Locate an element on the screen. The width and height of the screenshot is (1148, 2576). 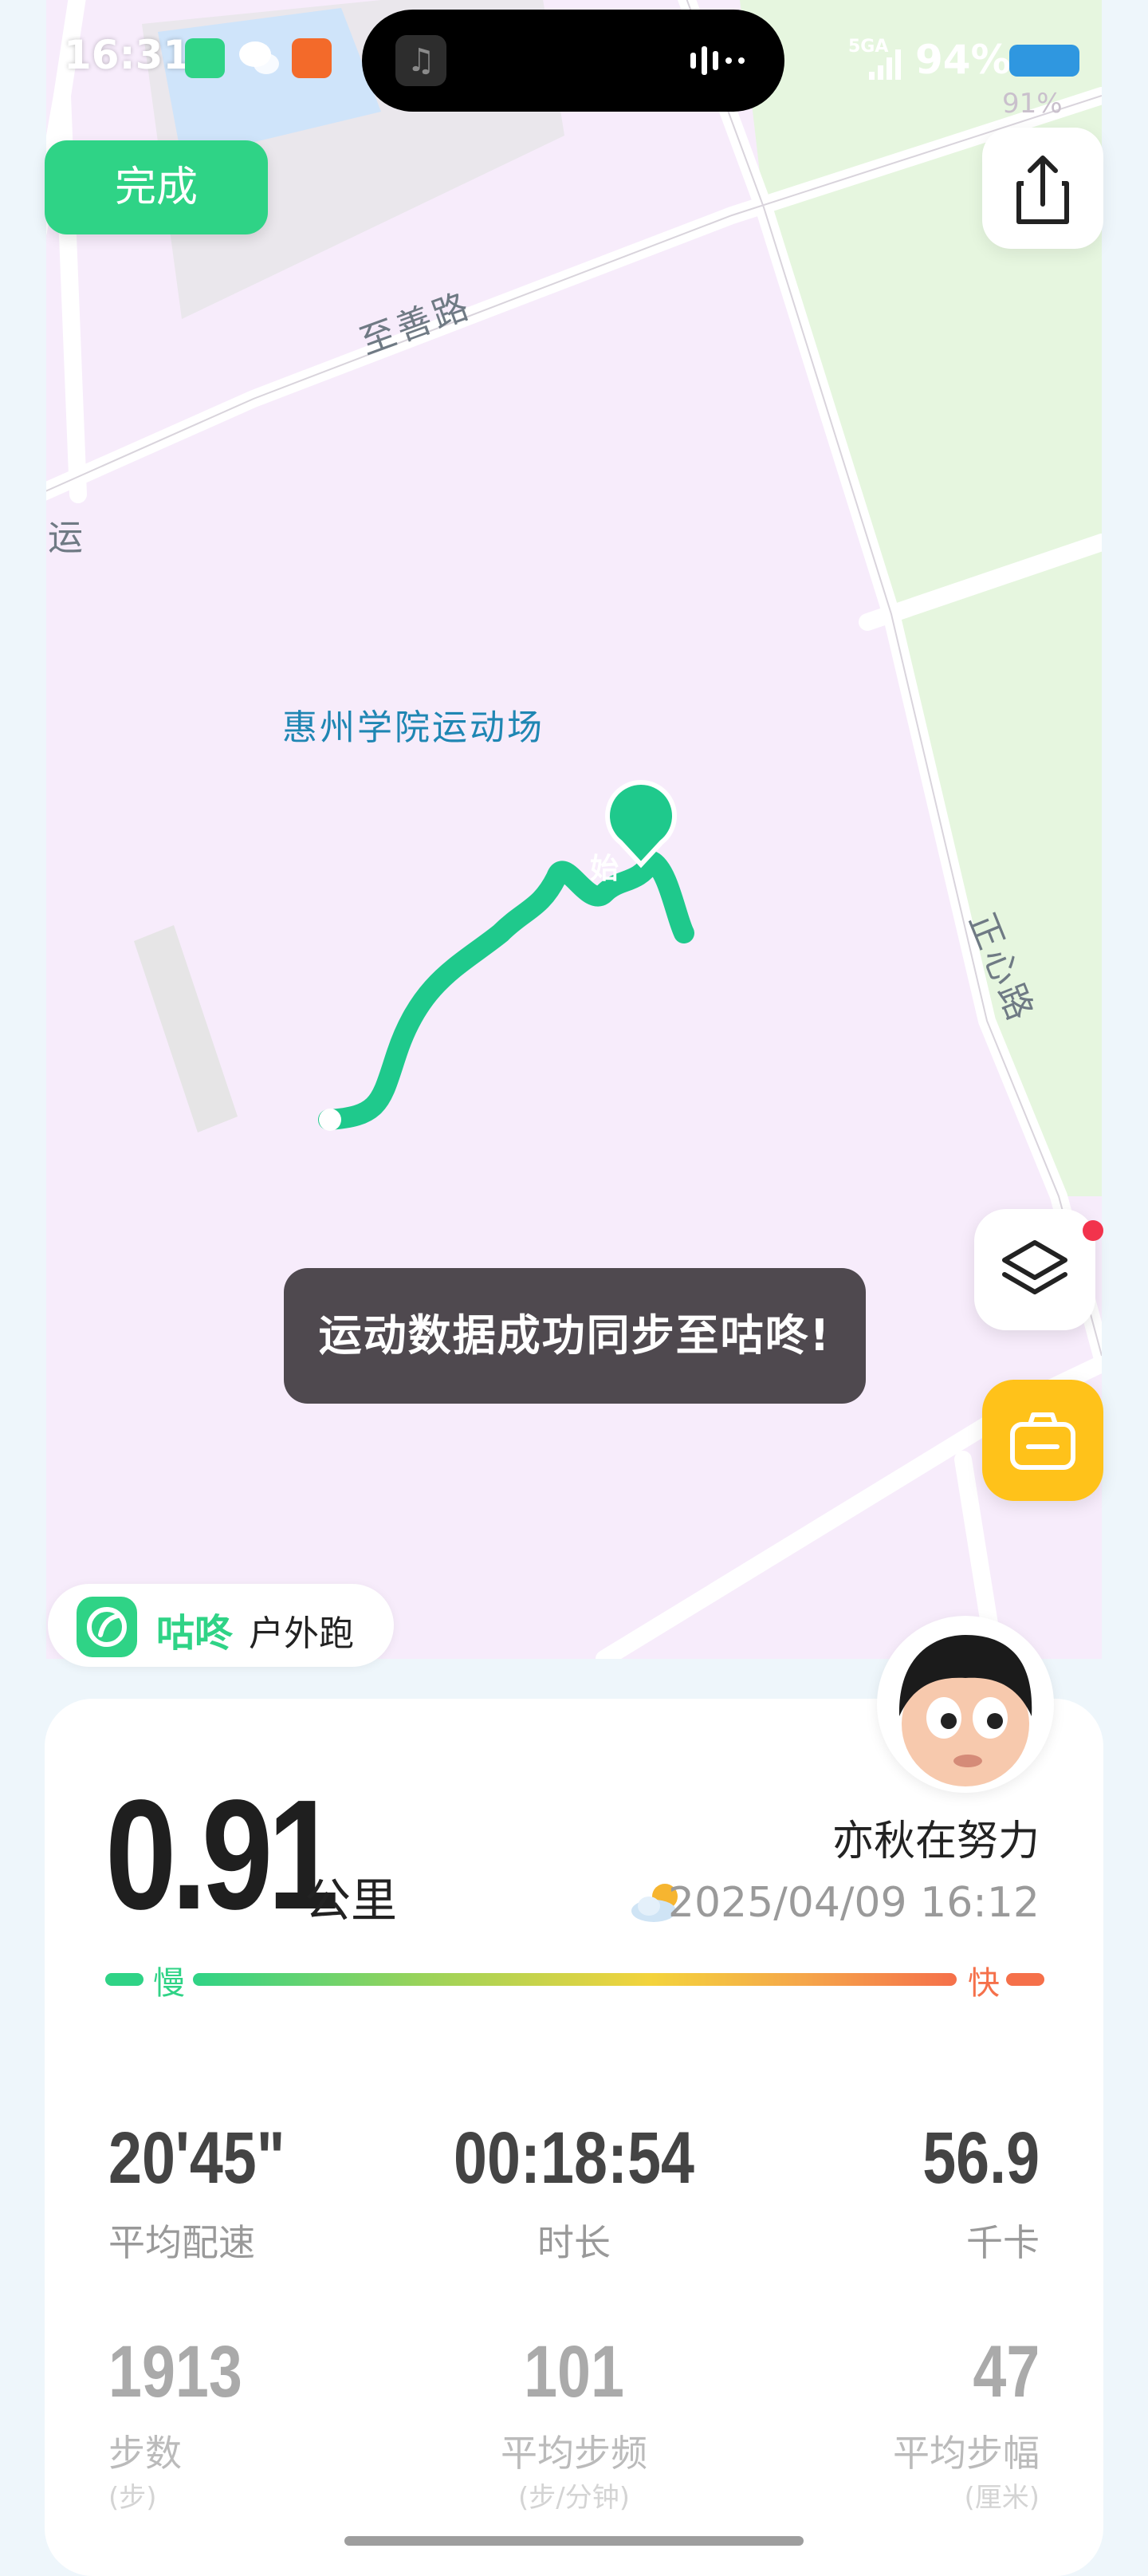
pace-gradient-bar: 慢 快 is located at coordinates (574, 1983).